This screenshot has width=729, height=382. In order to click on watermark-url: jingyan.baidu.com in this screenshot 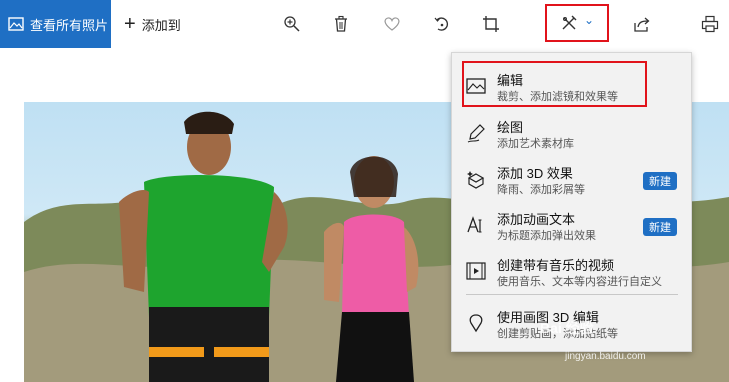, I will do `click(605, 356)`.